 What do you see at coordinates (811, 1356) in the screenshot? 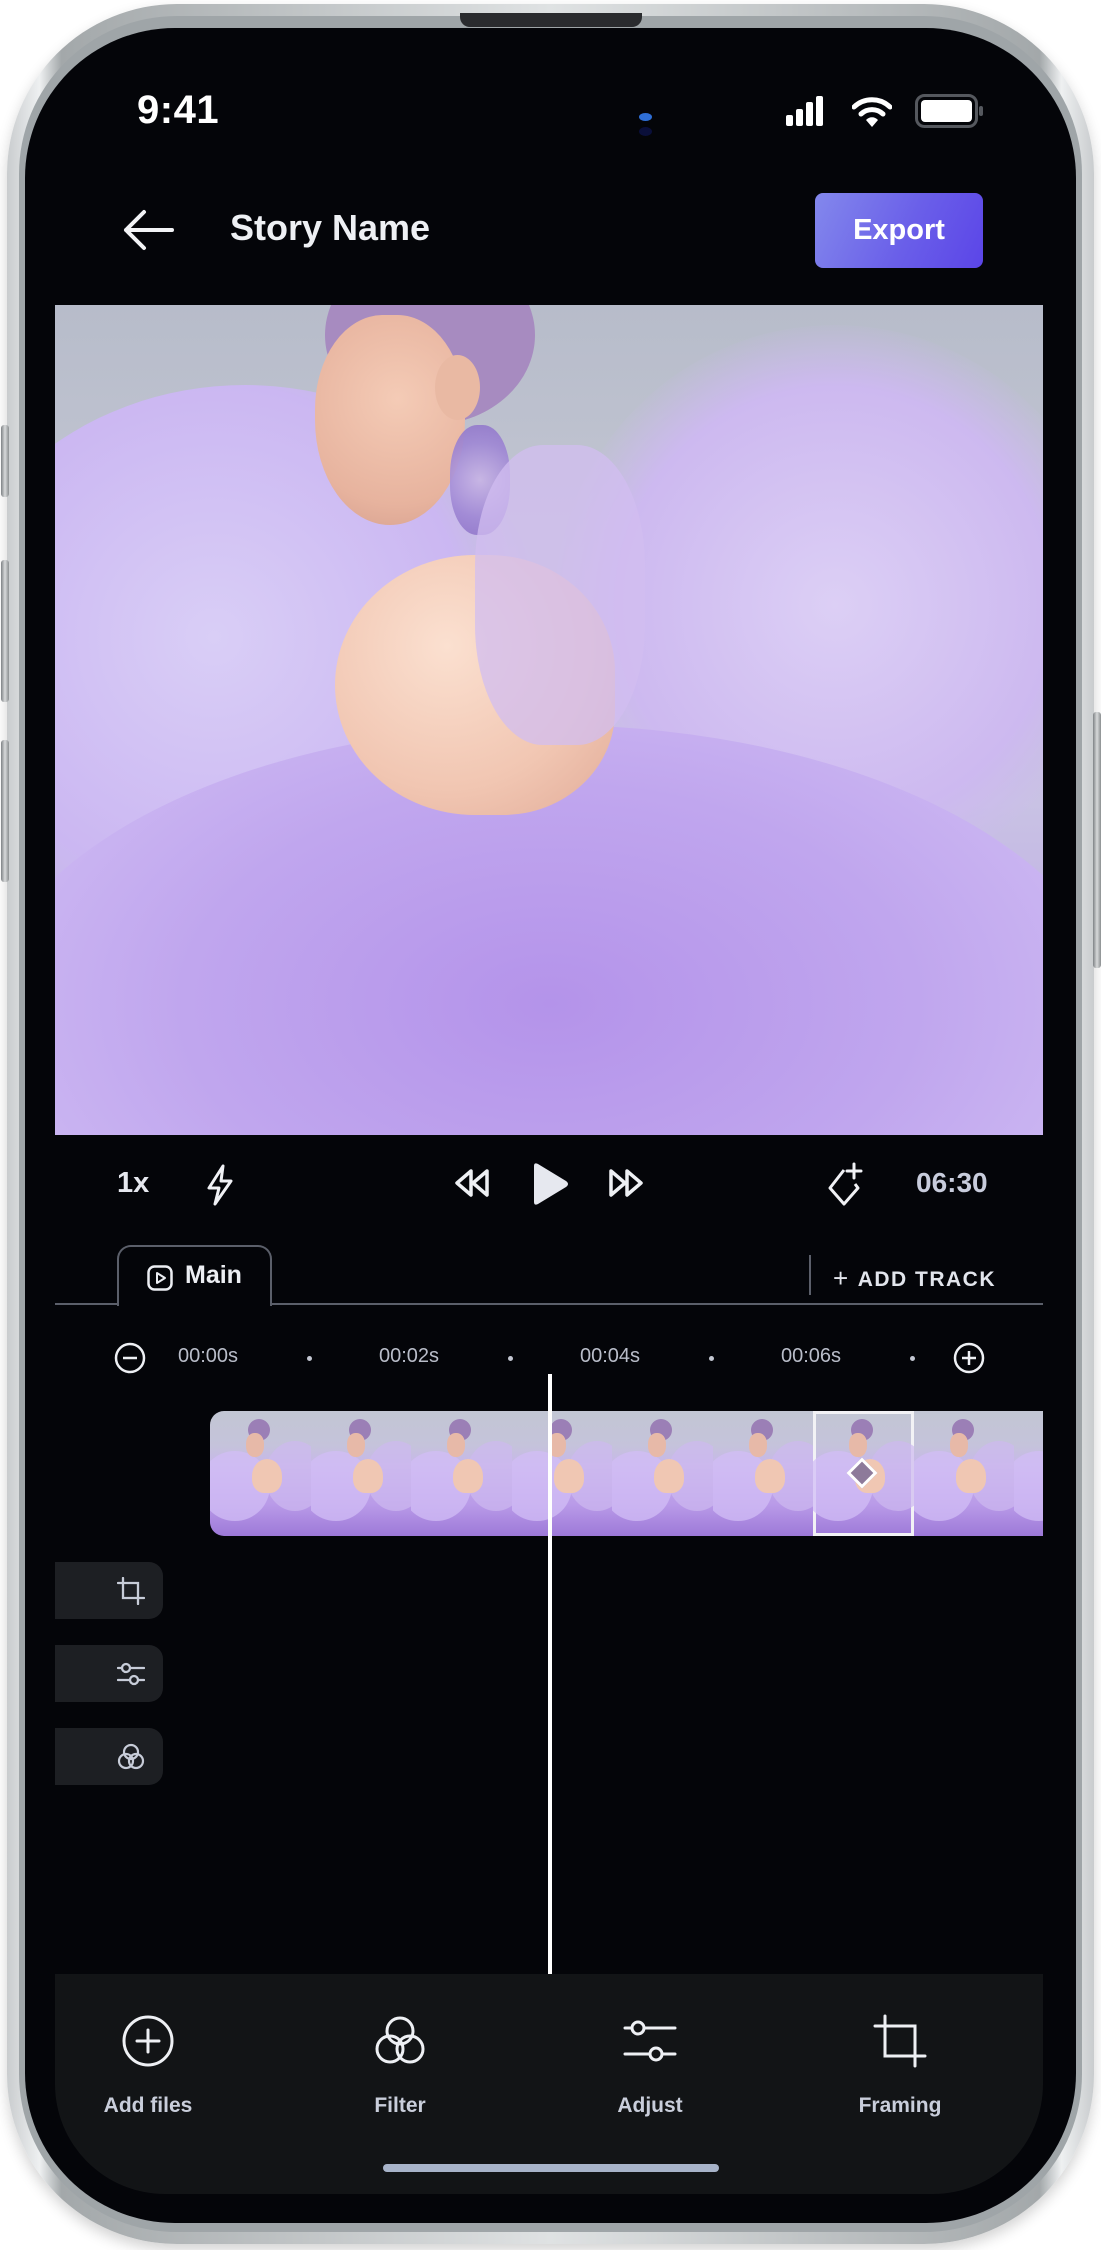
I see `ruler-label: 00:06s` at bounding box center [811, 1356].